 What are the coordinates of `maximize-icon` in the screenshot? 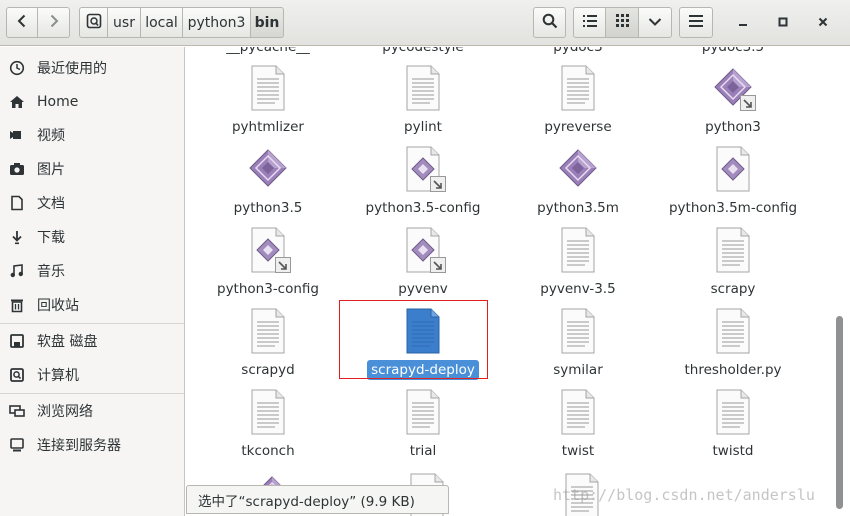 It's located at (783, 23).